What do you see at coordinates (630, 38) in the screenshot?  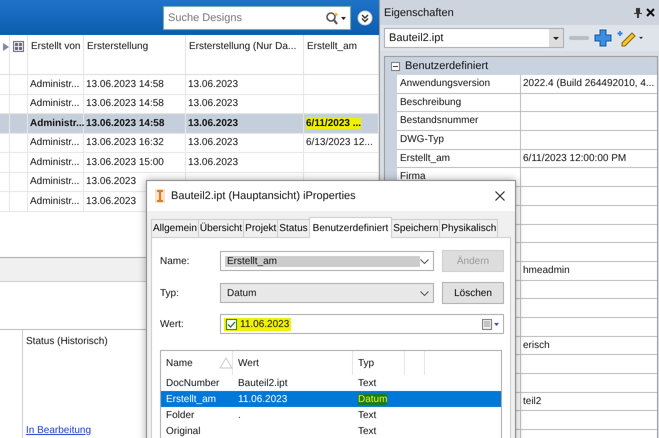 I see `edit-icon` at bounding box center [630, 38].